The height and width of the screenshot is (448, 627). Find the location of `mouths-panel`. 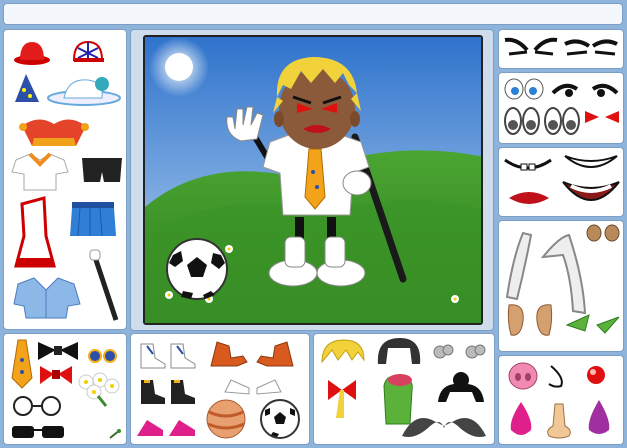

mouths-panel is located at coordinates (561, 182).